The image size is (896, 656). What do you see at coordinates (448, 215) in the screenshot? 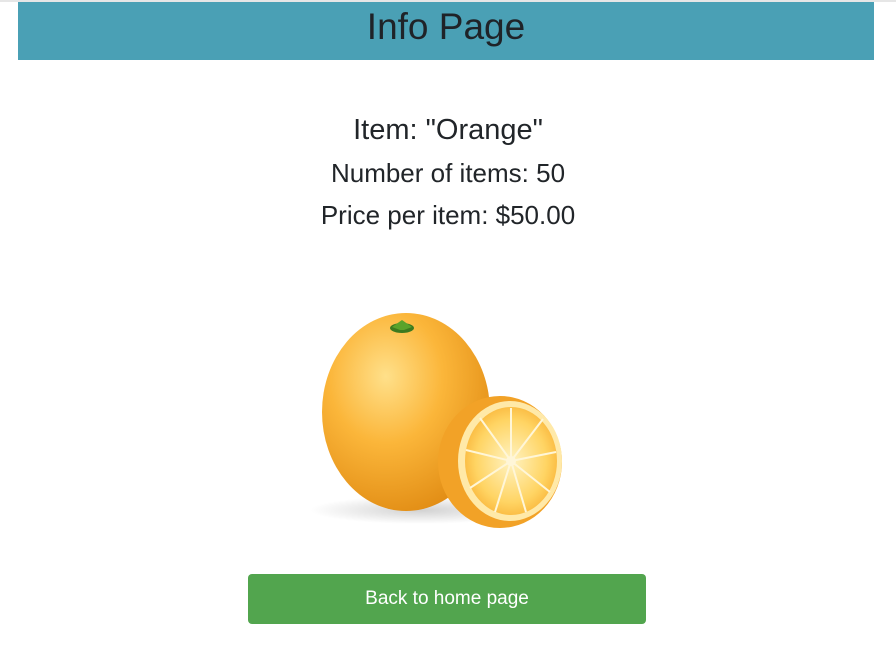
I see `item-price: Price per item: $50.00` at bounding box center [448, 215].